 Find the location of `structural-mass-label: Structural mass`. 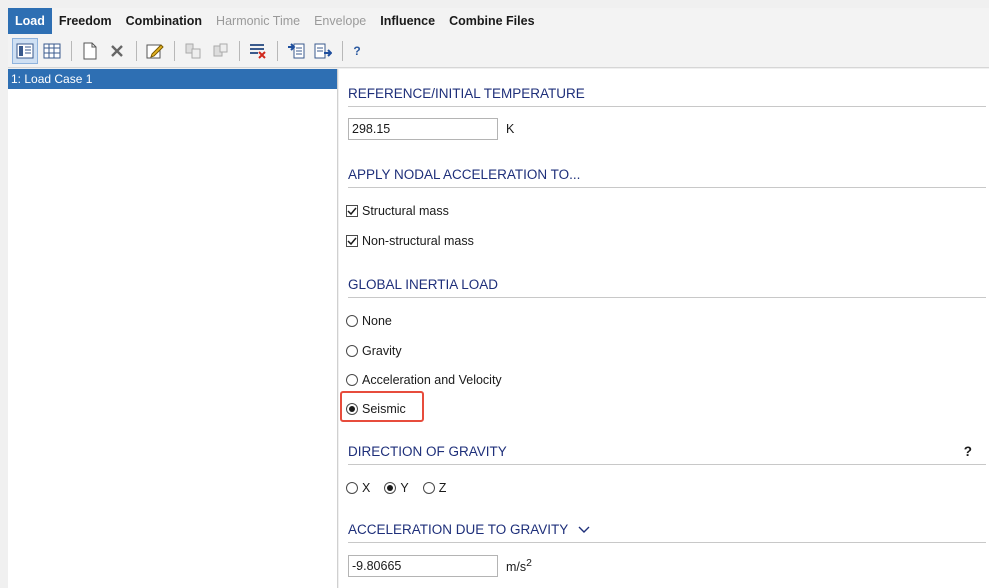

structural-mass-label: Structural mass is located at coordinates (405, 211).